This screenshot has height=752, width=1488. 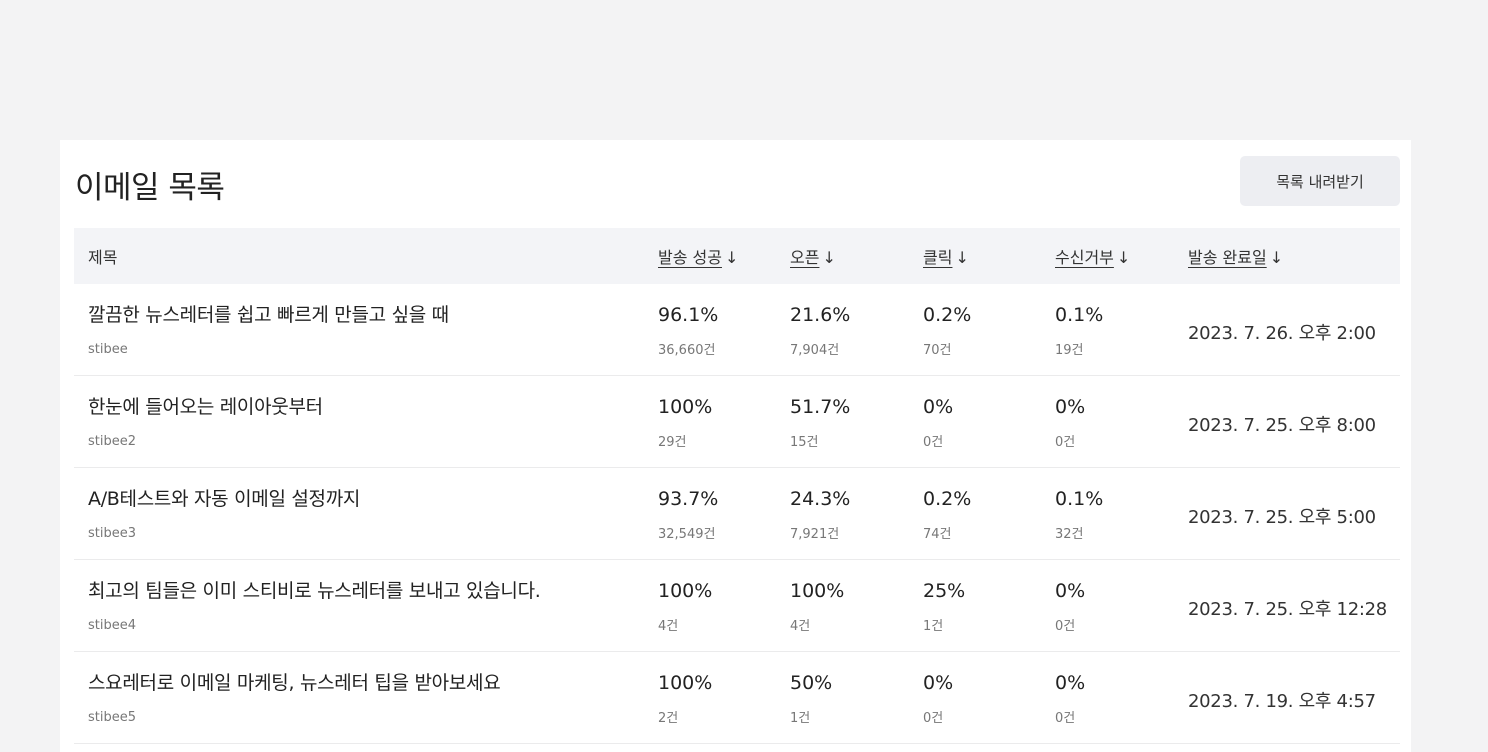 I want to click on header-open-sort: 오픈 ↓, so click(x=813, y=256).